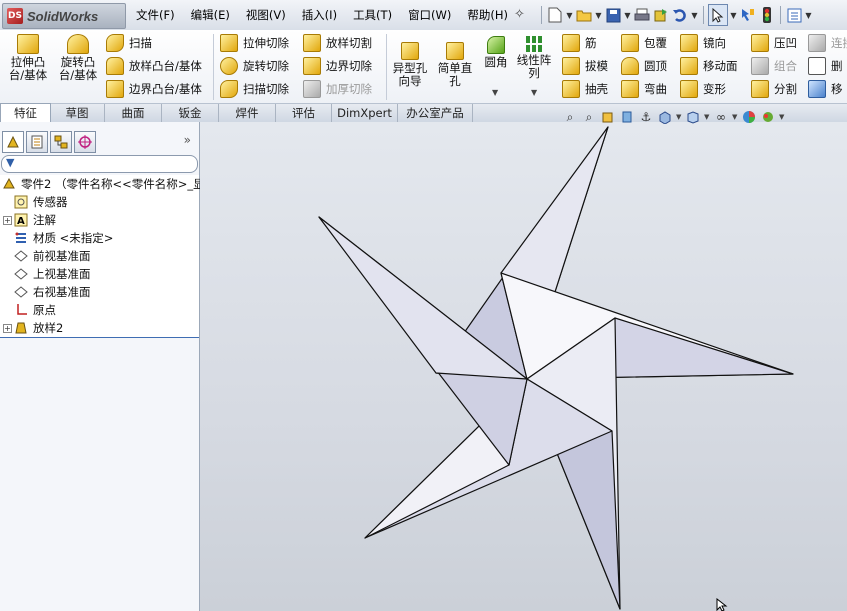  What do you see at coordinates (129, 43) in the screenshot?
I see `sweep-button: 扫描` at bounding box center [129, 43].